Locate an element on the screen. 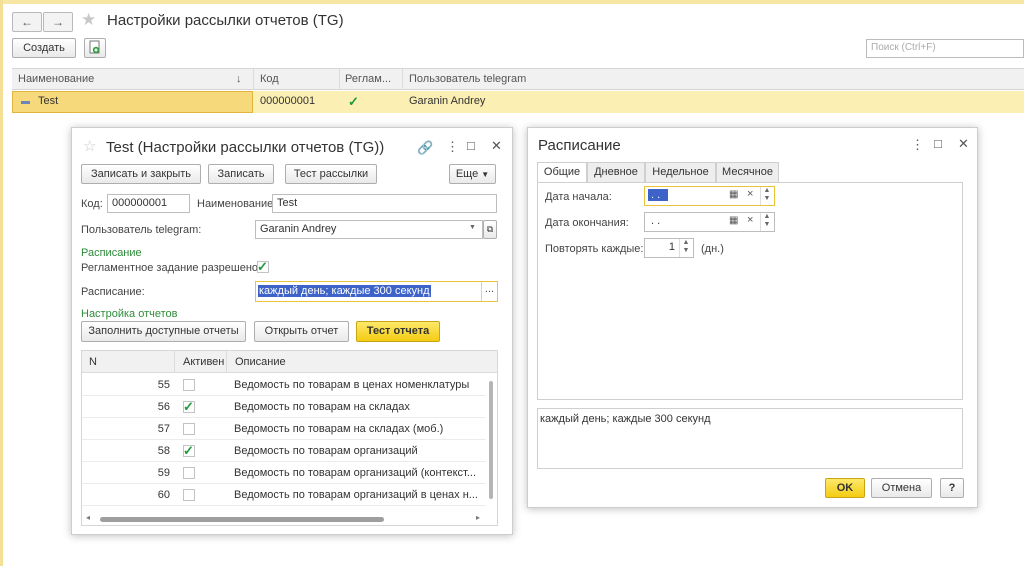  link-icon: 🔗 is located at coordinates (425, 148).